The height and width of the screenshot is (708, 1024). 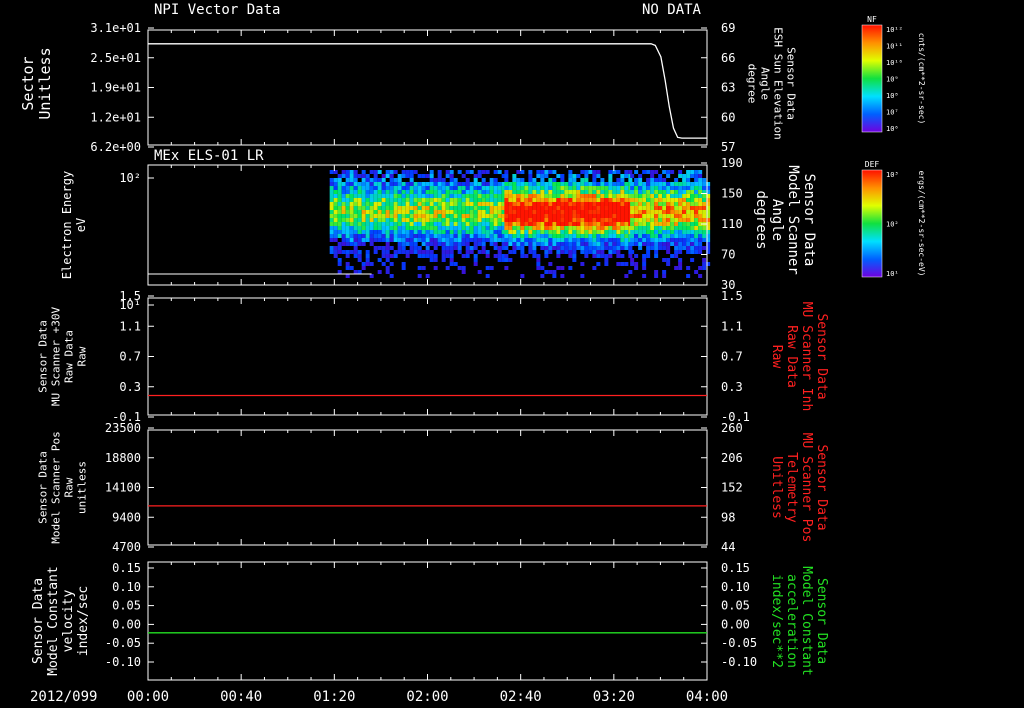 I want to click on axis-label-line: Sector, so click(x=28, y=83).